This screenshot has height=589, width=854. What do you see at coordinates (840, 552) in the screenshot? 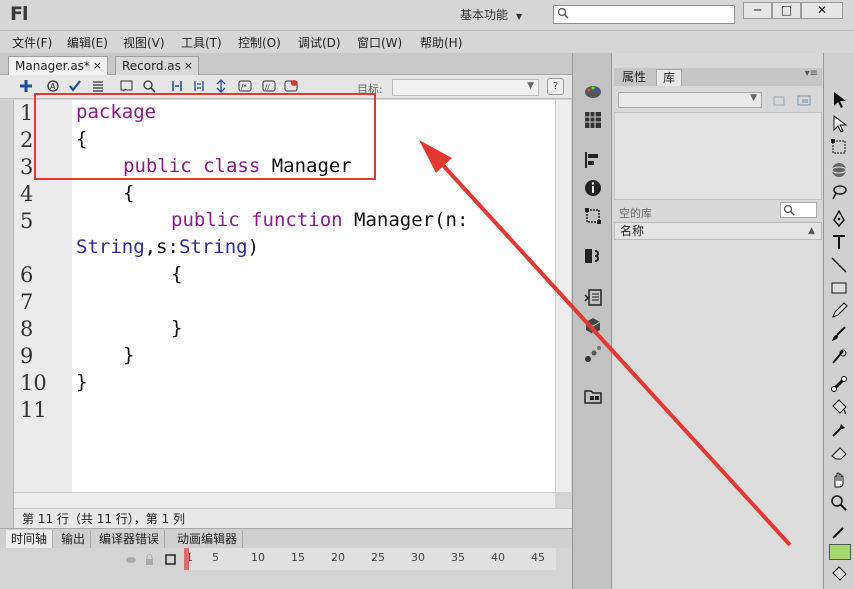
I see `fill-color-swatch` at bounding box center [840, 552].